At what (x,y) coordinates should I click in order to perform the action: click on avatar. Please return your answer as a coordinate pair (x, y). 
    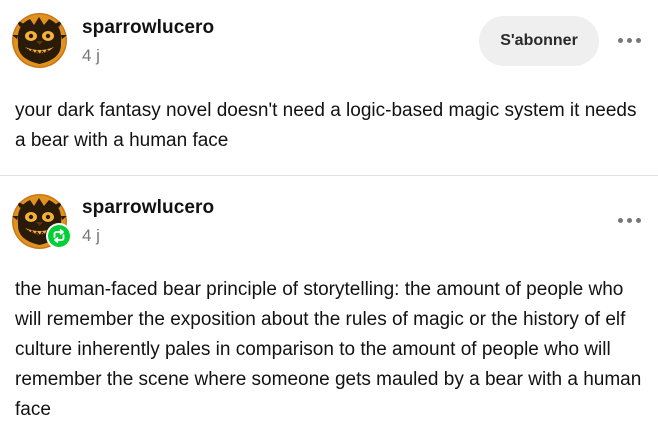
    Looking at the image, I should click on (39, 40).